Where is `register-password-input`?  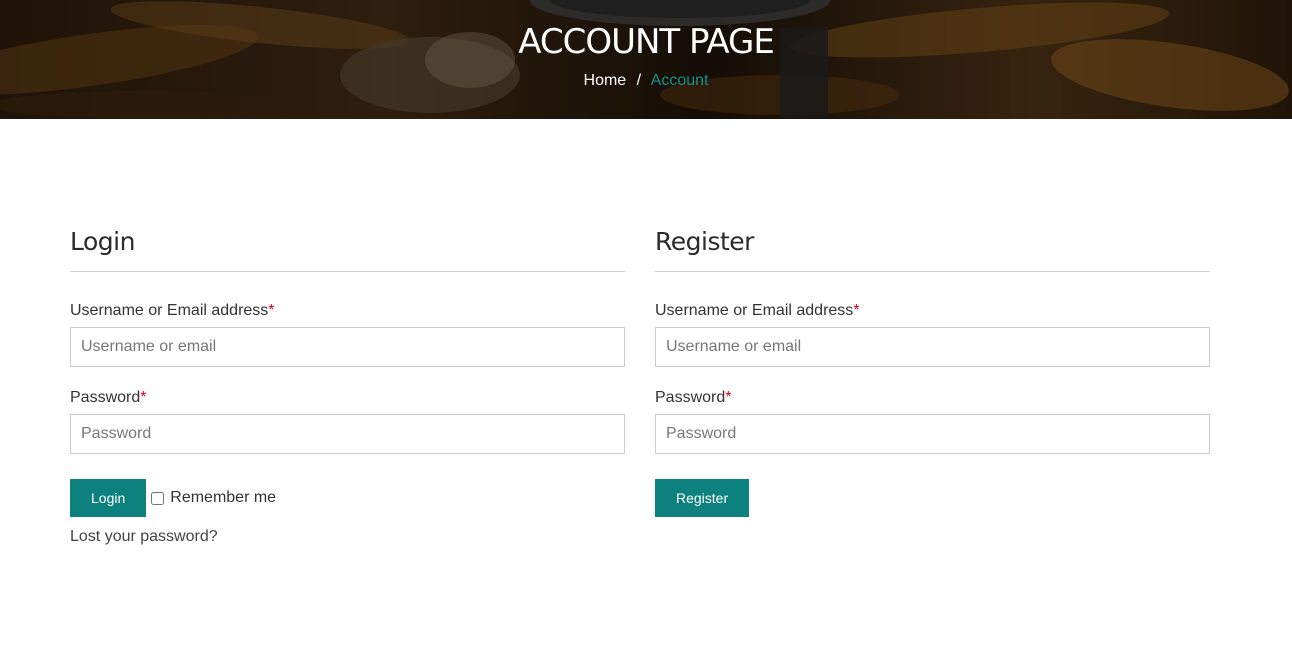
register-password-input is located at coordinates (932, 434).